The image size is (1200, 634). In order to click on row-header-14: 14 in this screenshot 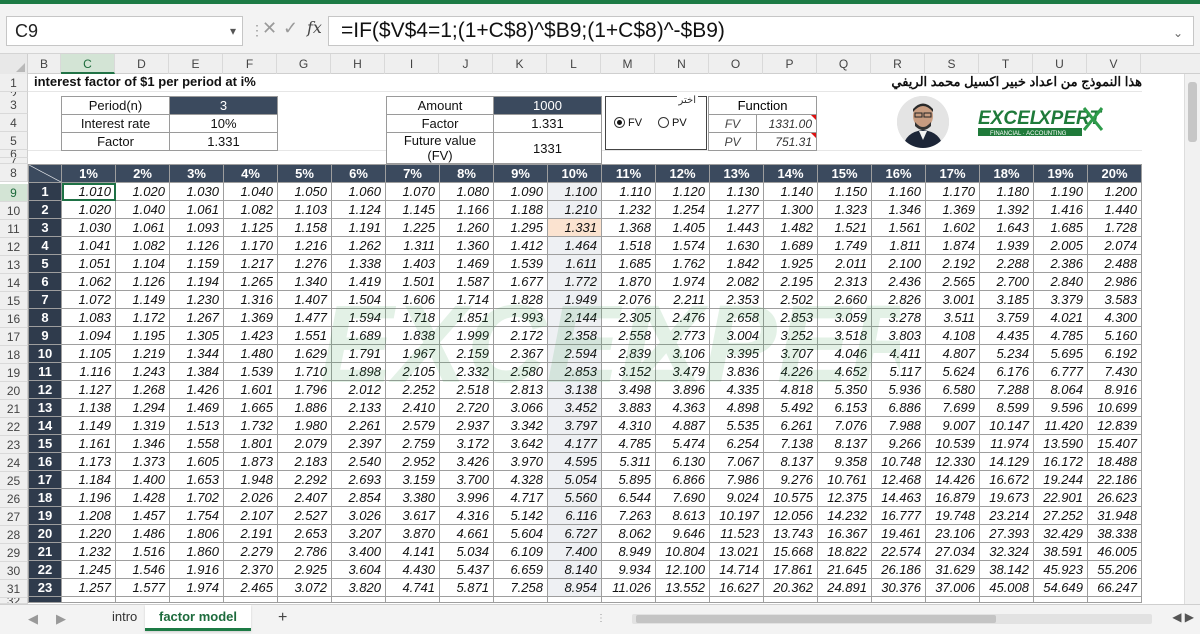, I will do `click(14, 283)`.